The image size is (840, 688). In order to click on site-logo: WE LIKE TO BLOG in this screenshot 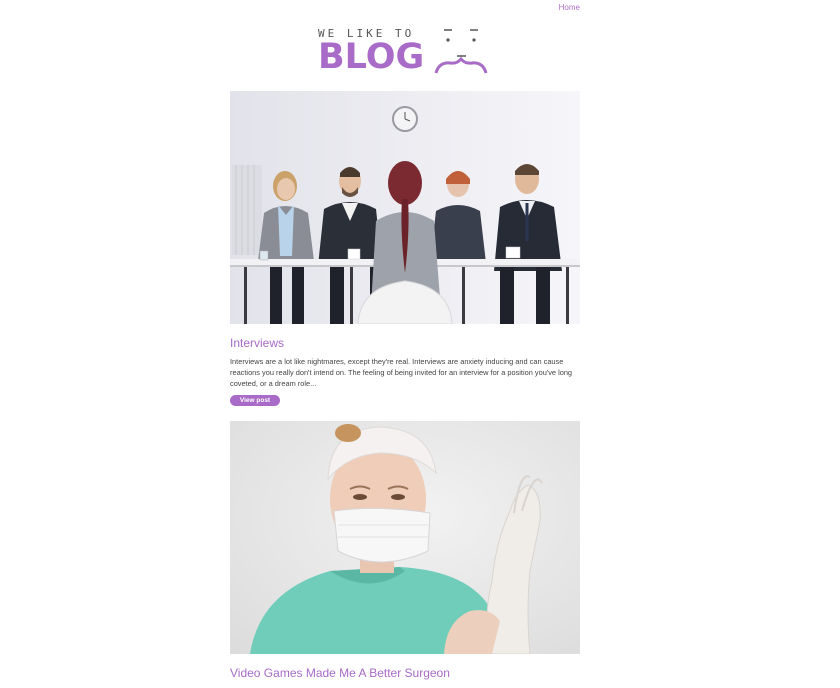, I will do `click(408, 50)`.